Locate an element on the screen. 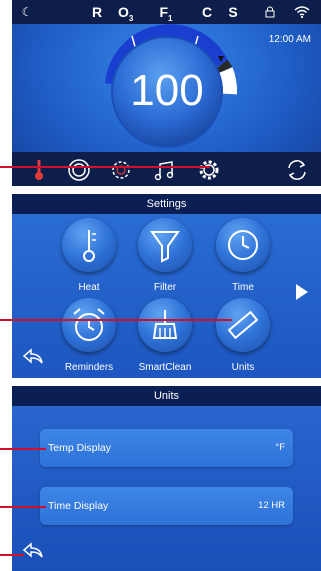 The width and height of the screenshot is (321, 571). time-display-label: Time Display is located at coordinates (78, 506).